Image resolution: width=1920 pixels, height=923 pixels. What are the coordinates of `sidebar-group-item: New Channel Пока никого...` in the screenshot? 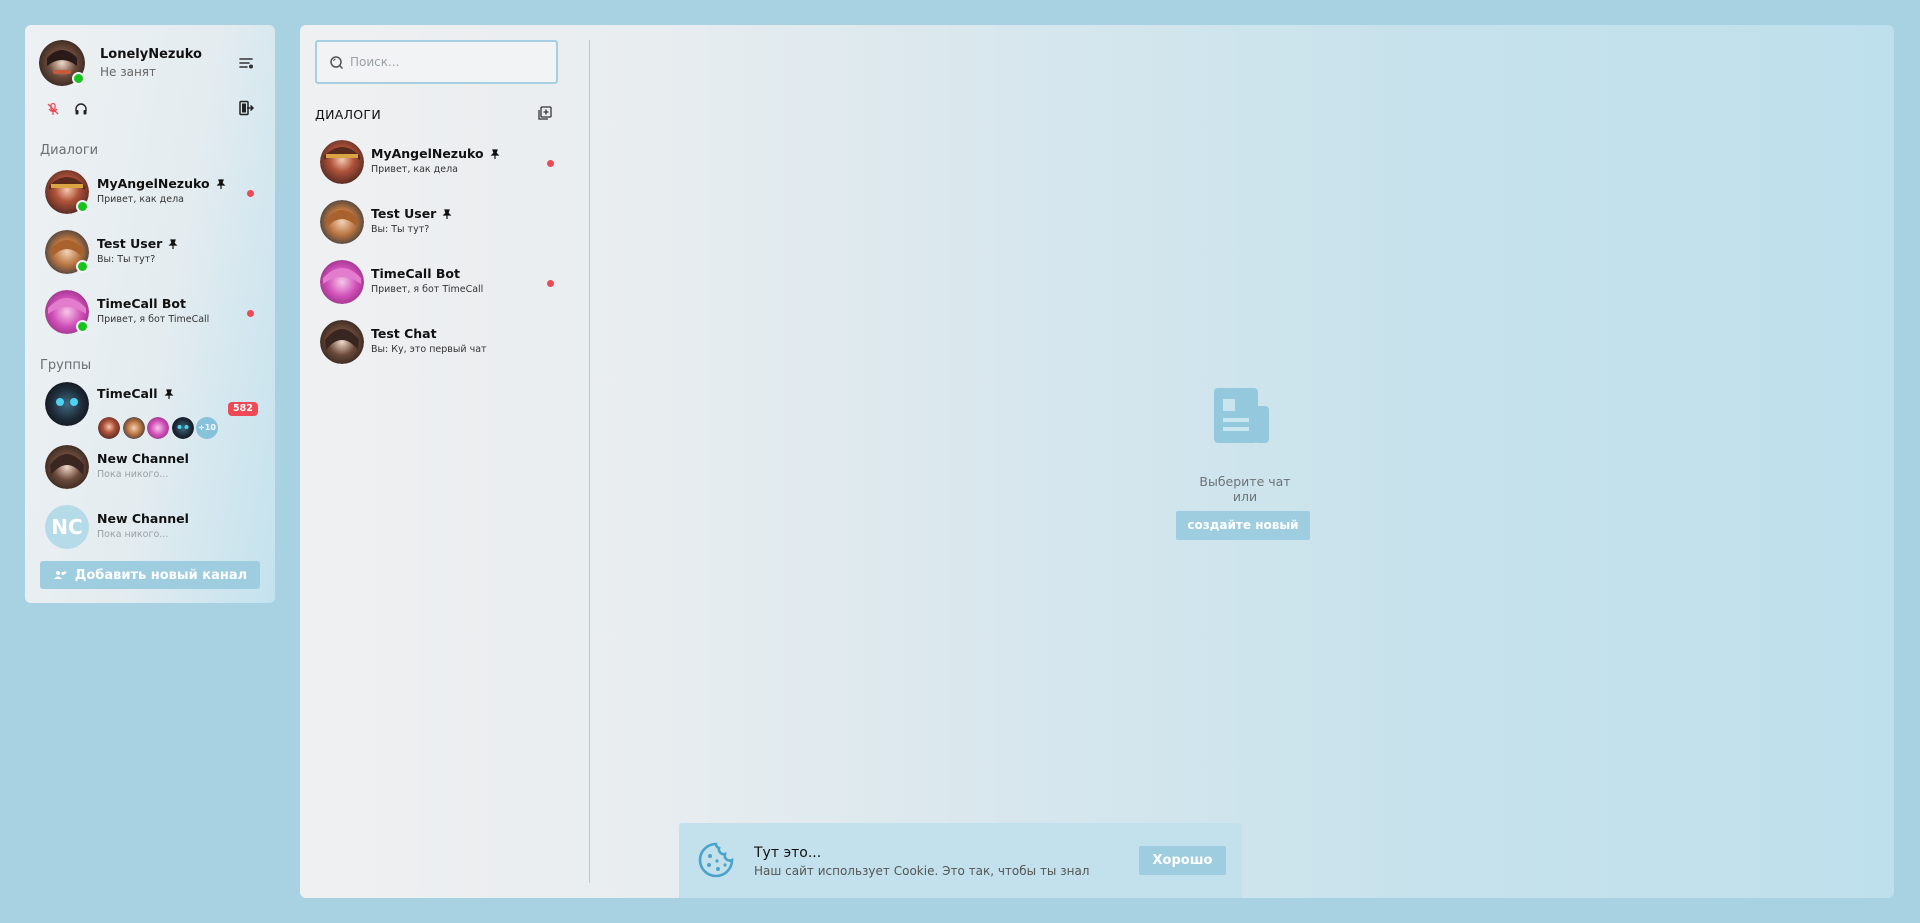 It's located at (150, 468).